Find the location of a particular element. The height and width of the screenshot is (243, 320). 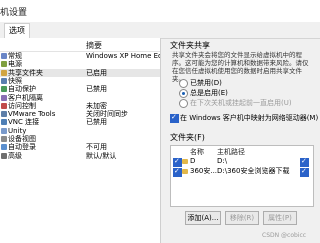

title-bar: 机设置 is located at coordinates (160, 11).